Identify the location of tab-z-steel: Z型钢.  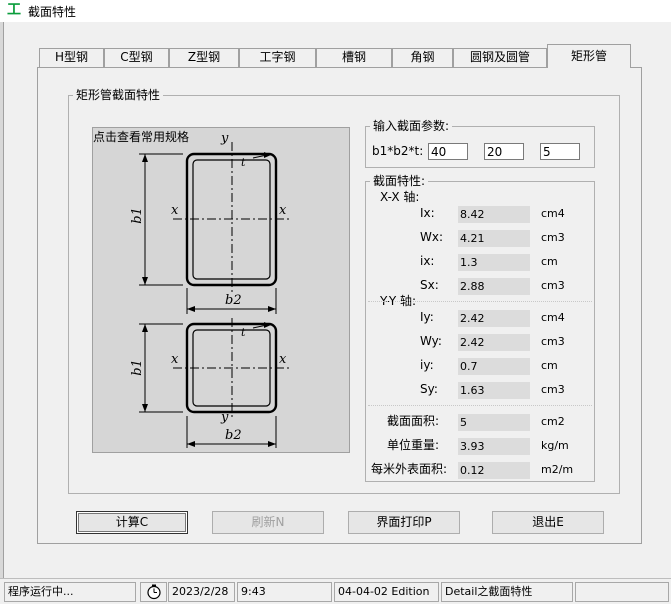
(204, 57).